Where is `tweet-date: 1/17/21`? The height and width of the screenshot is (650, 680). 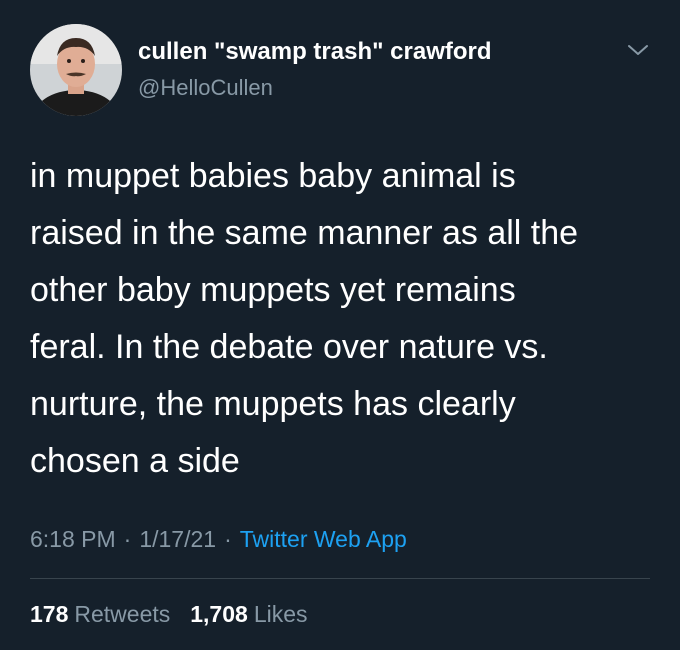 tweet-date: 1/17/21 is located at coordinates (178, 539).